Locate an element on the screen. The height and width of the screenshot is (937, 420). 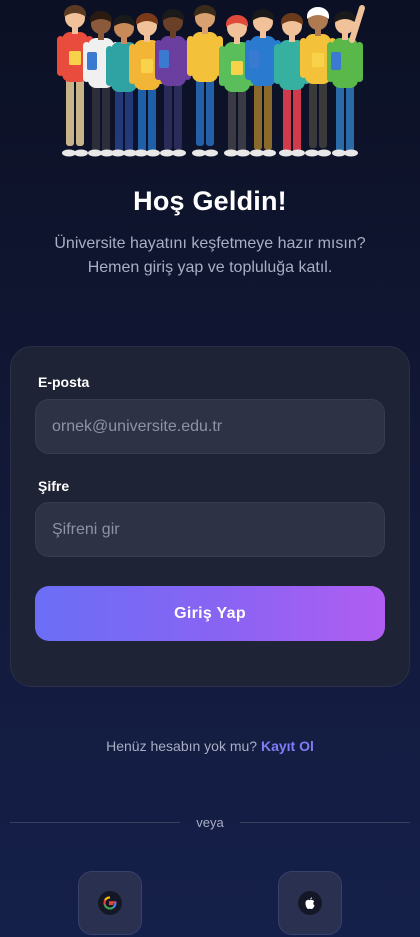
welcome-title: Hoş Geldin! is located at coordinates (210, 201).